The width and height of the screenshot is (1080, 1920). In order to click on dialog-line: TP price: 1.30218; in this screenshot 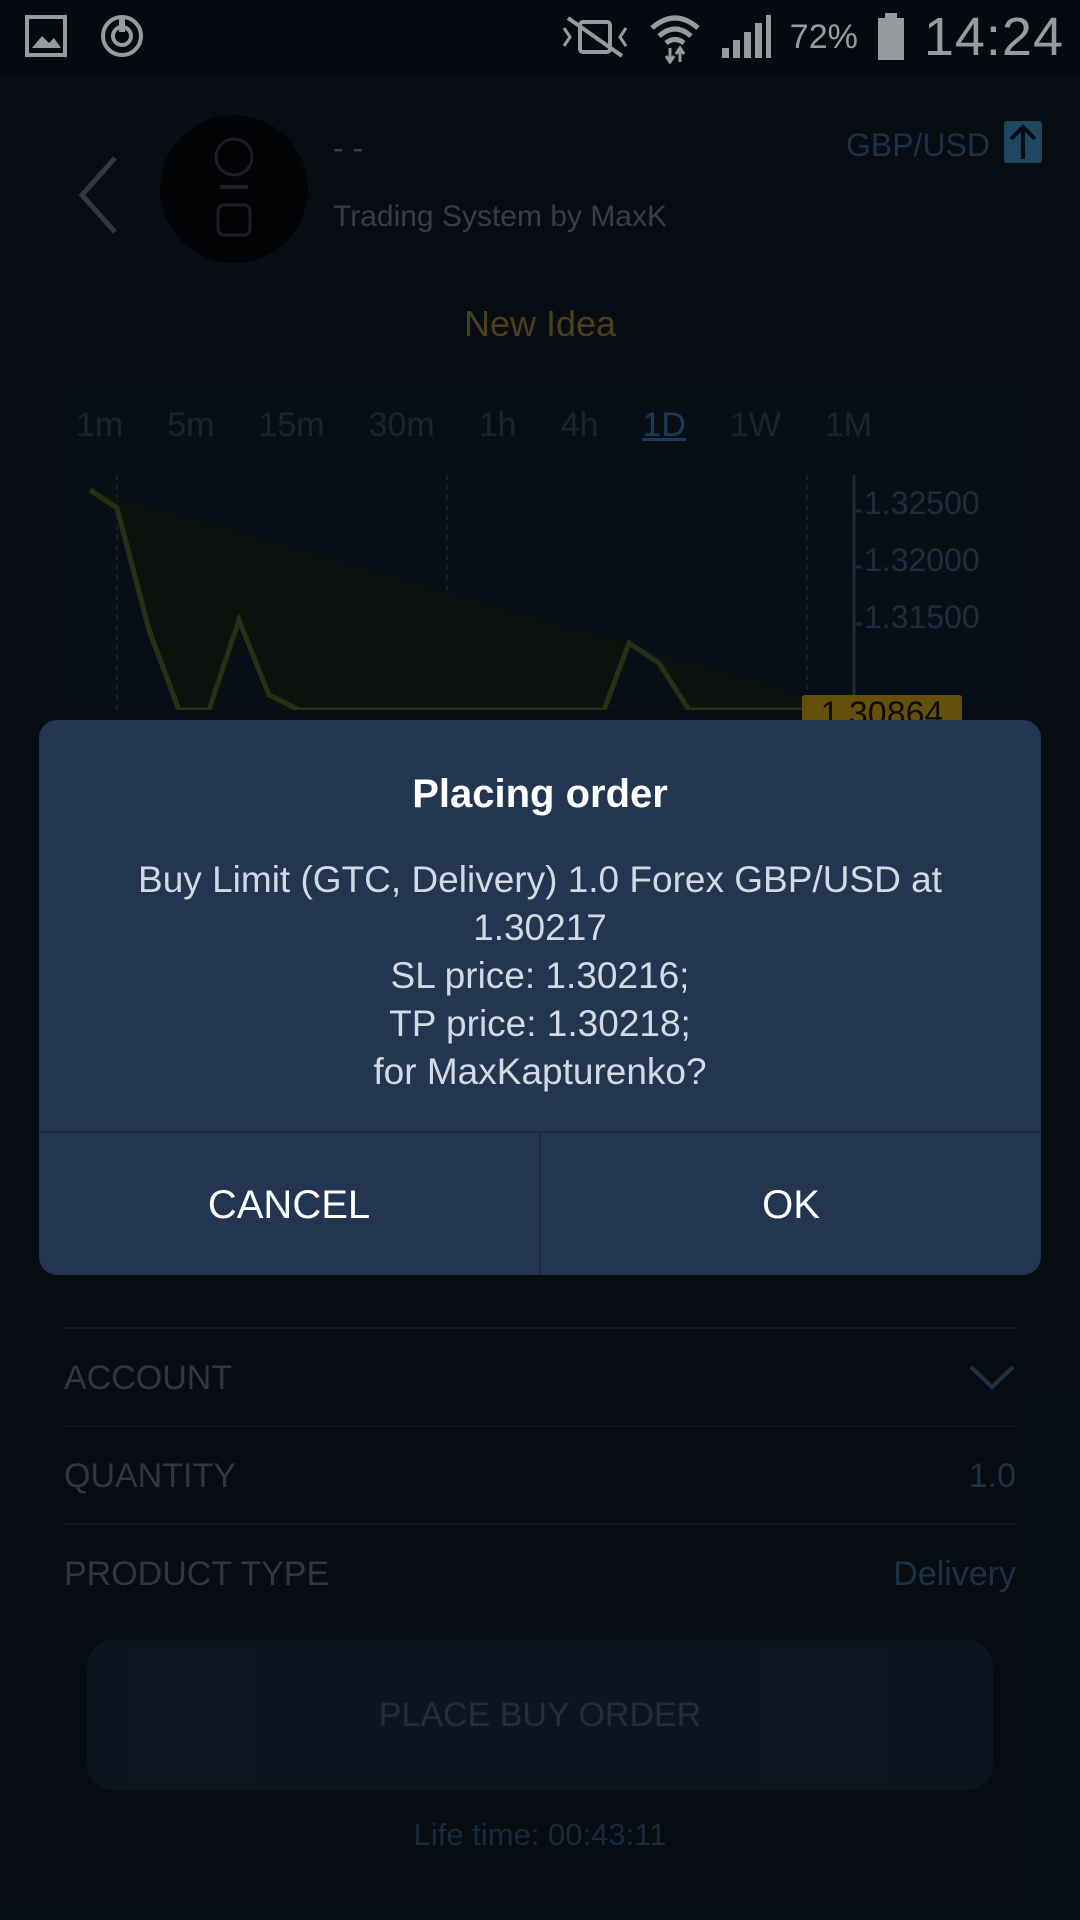, I will do `click(540, 1023)`.